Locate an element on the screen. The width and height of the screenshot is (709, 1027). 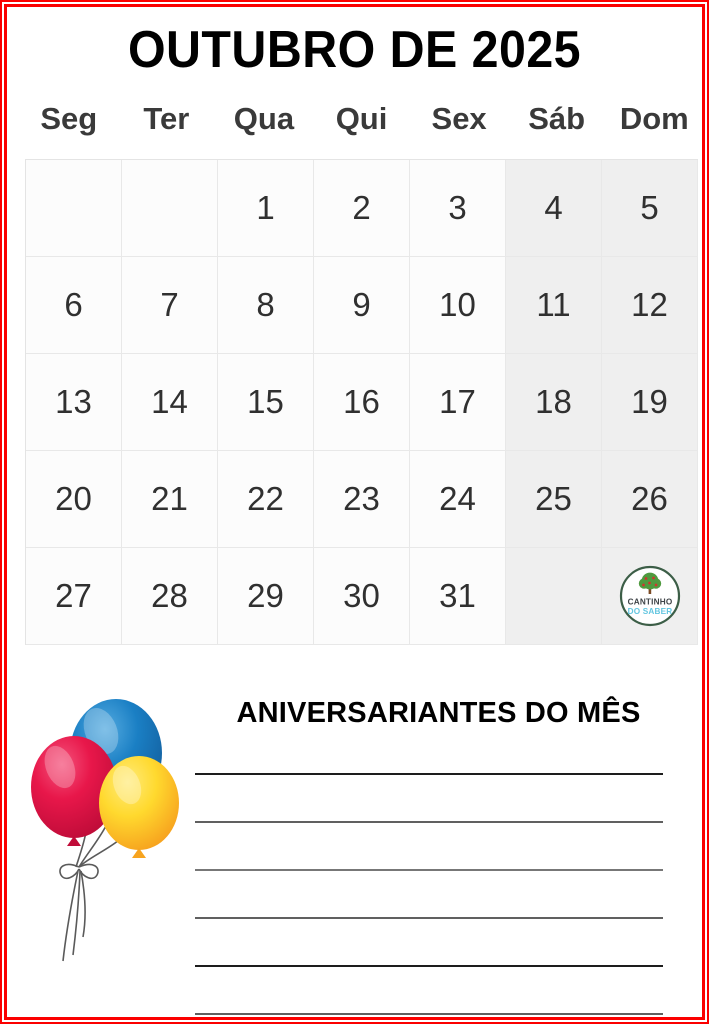
calendar-day-cell: 12 is located at coordinates (650, 305).